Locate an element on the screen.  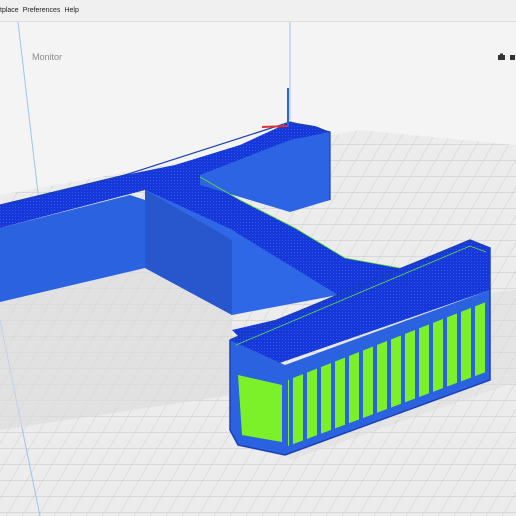
menu-bar: tplace Preferences Help is located at coordinates (258, 11).